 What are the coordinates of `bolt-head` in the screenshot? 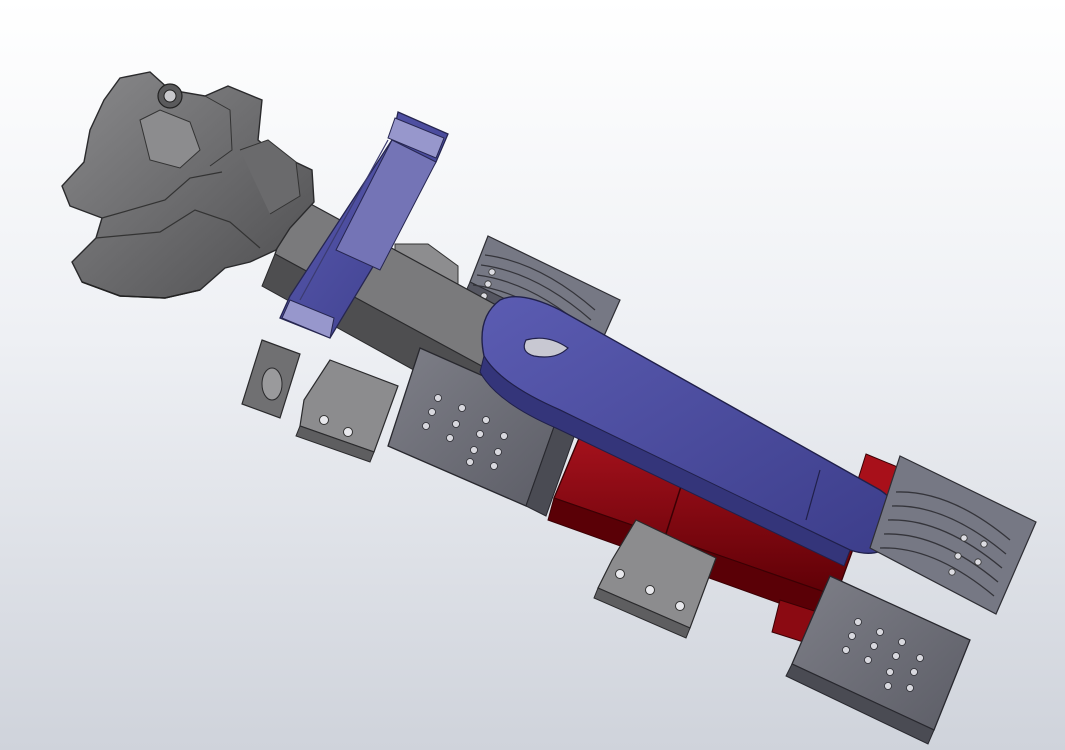 It's located at (170, 96).